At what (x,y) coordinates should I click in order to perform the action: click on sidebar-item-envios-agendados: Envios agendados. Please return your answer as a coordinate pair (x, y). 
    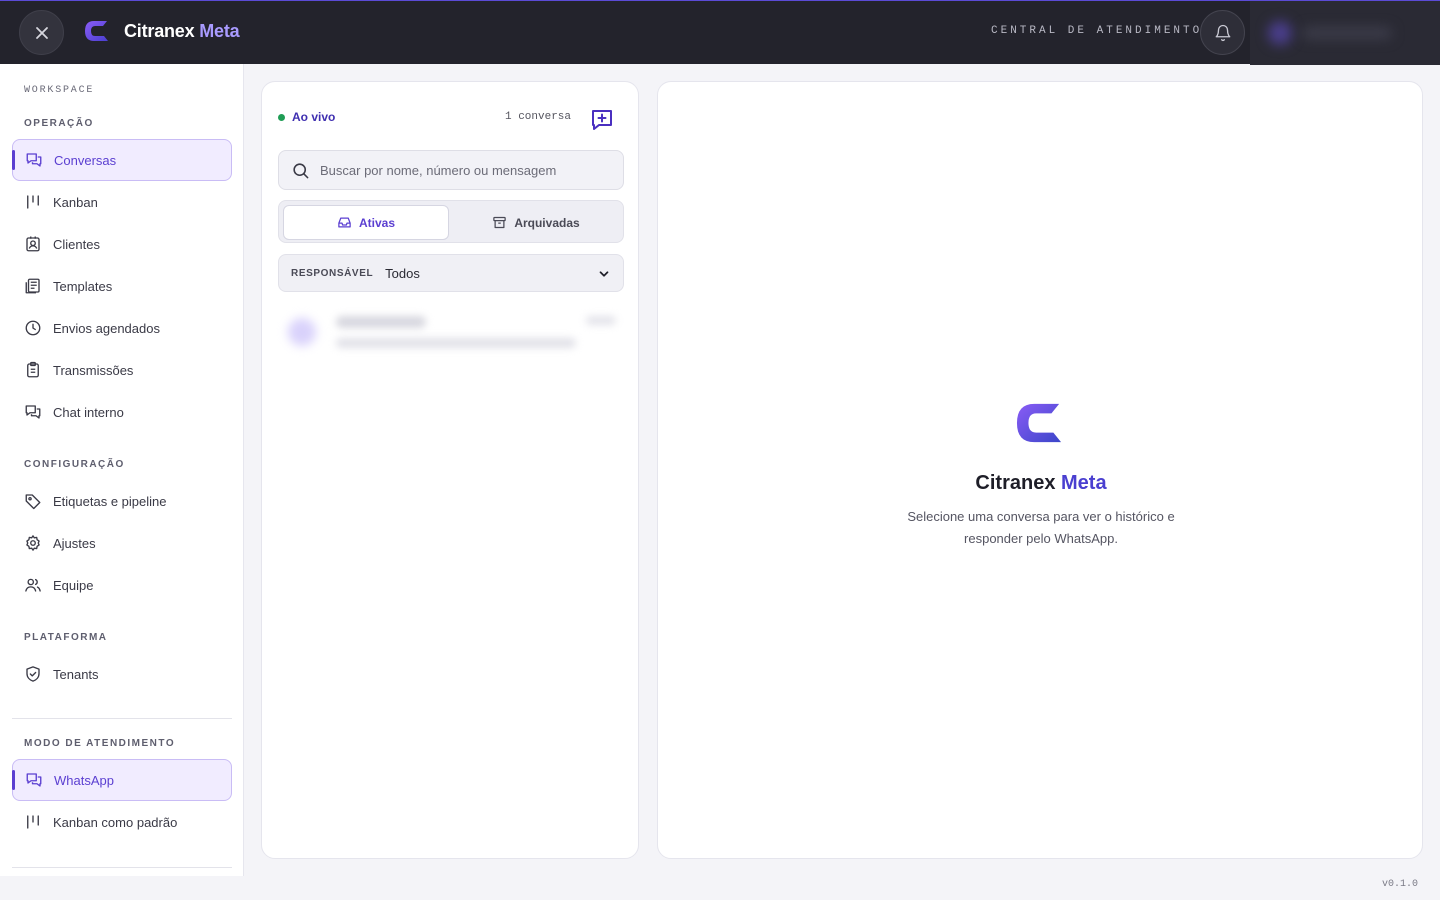
    Looking at the image, I should click on (122, 328).